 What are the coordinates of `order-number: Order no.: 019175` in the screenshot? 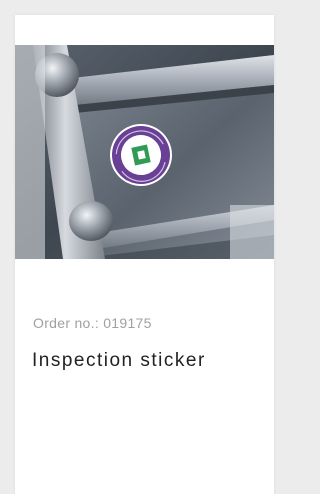 It's located at (92, 323).